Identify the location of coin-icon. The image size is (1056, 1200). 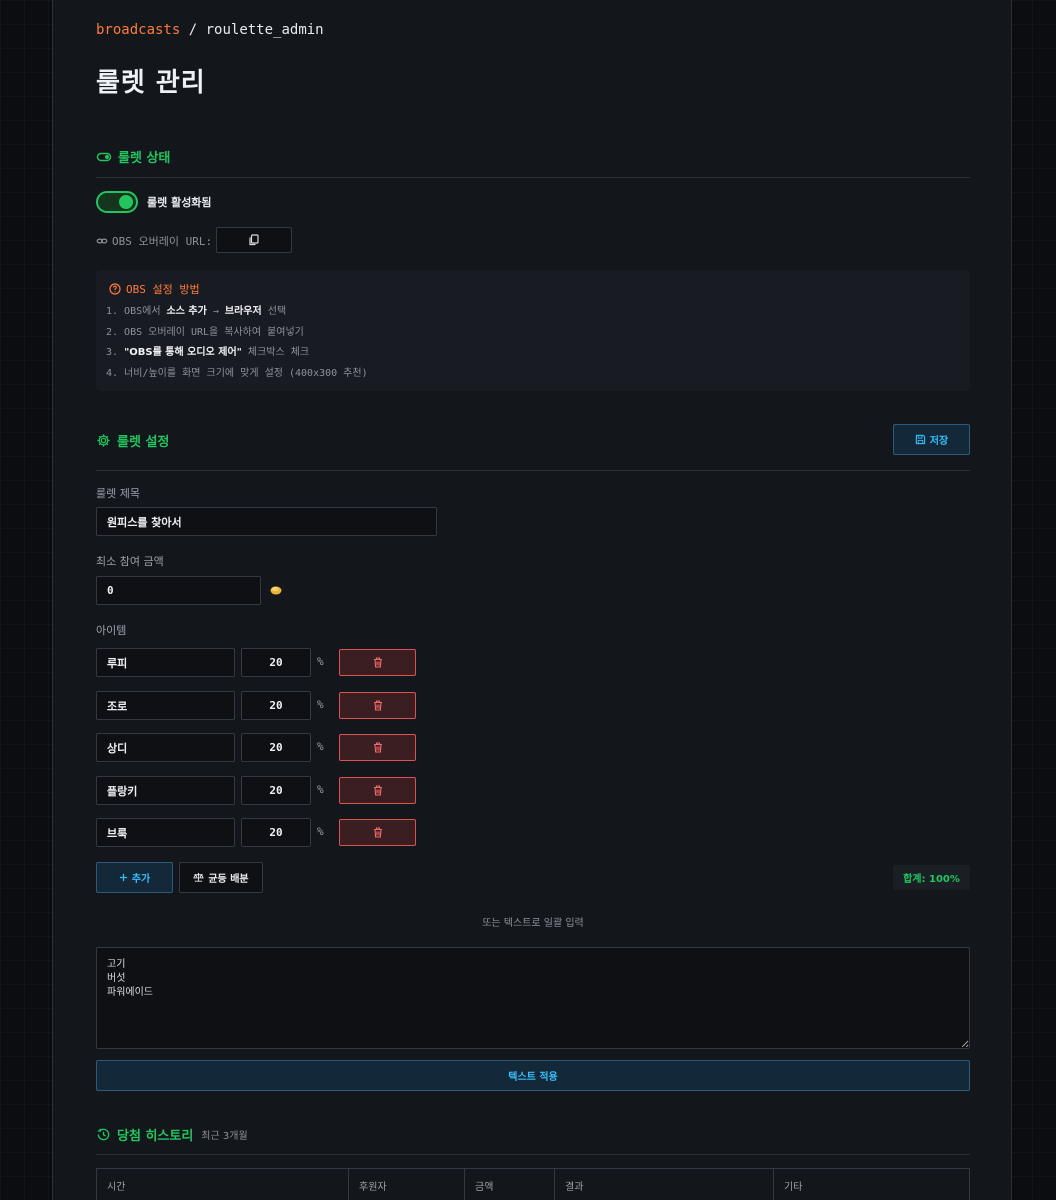
(276, 590).